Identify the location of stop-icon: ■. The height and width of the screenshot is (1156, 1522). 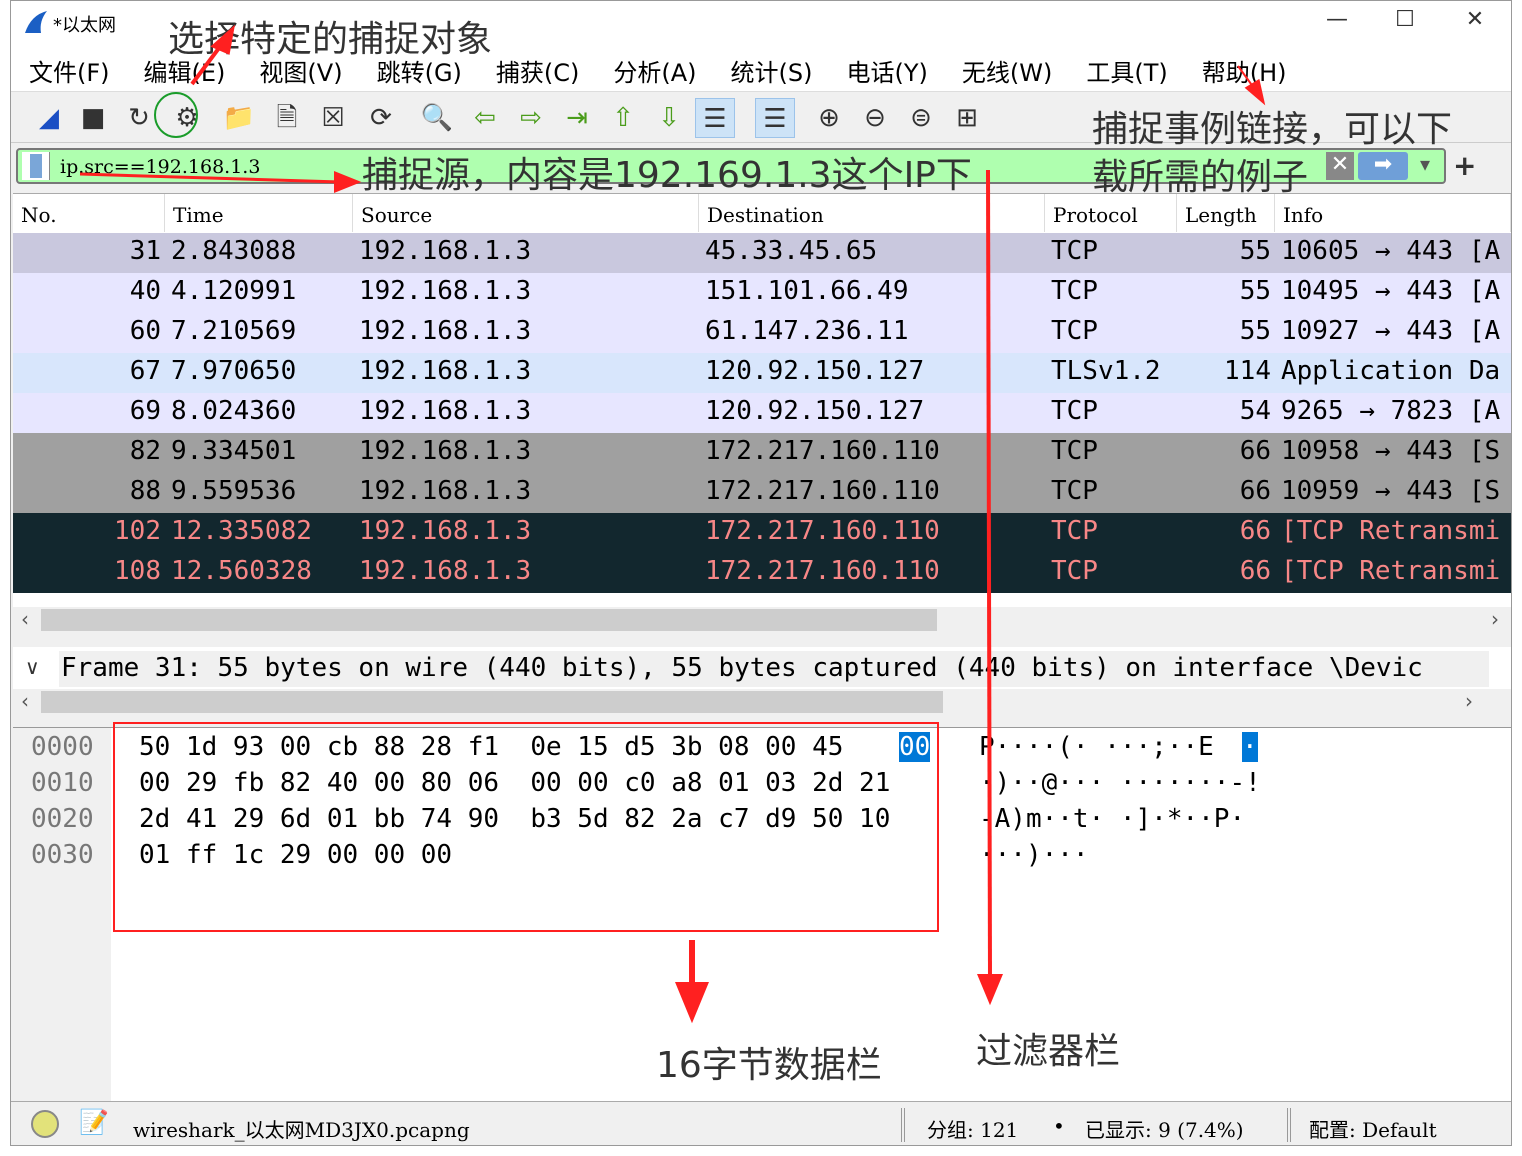
(93, 118).